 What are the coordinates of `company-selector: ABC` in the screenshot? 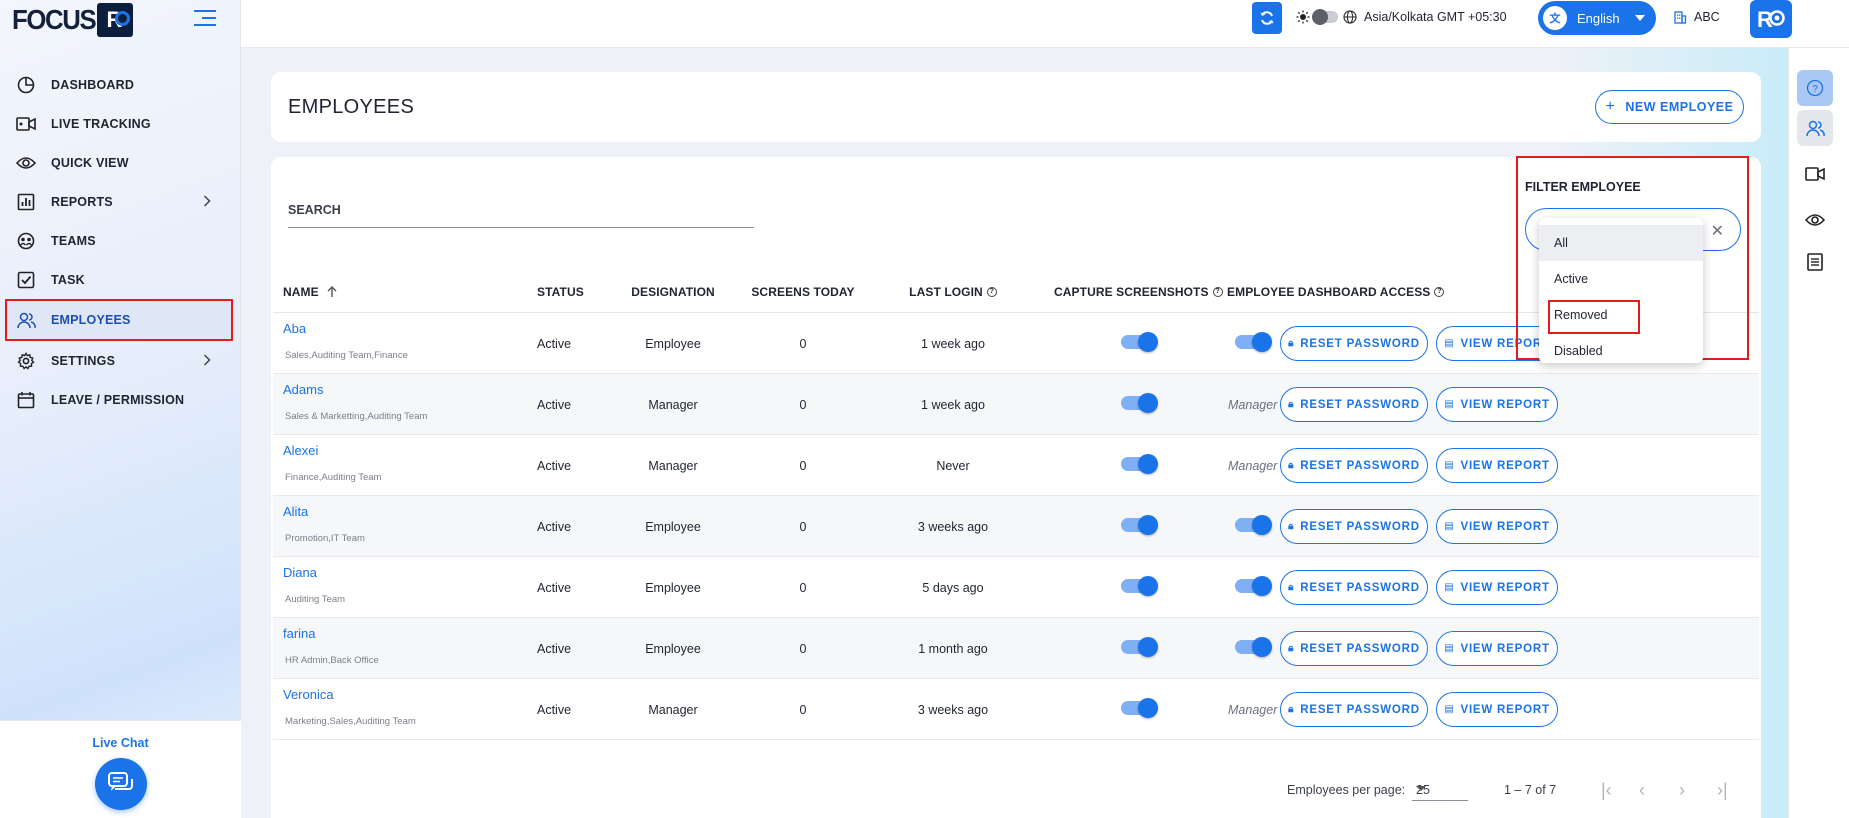 It's located at (1696, 17).